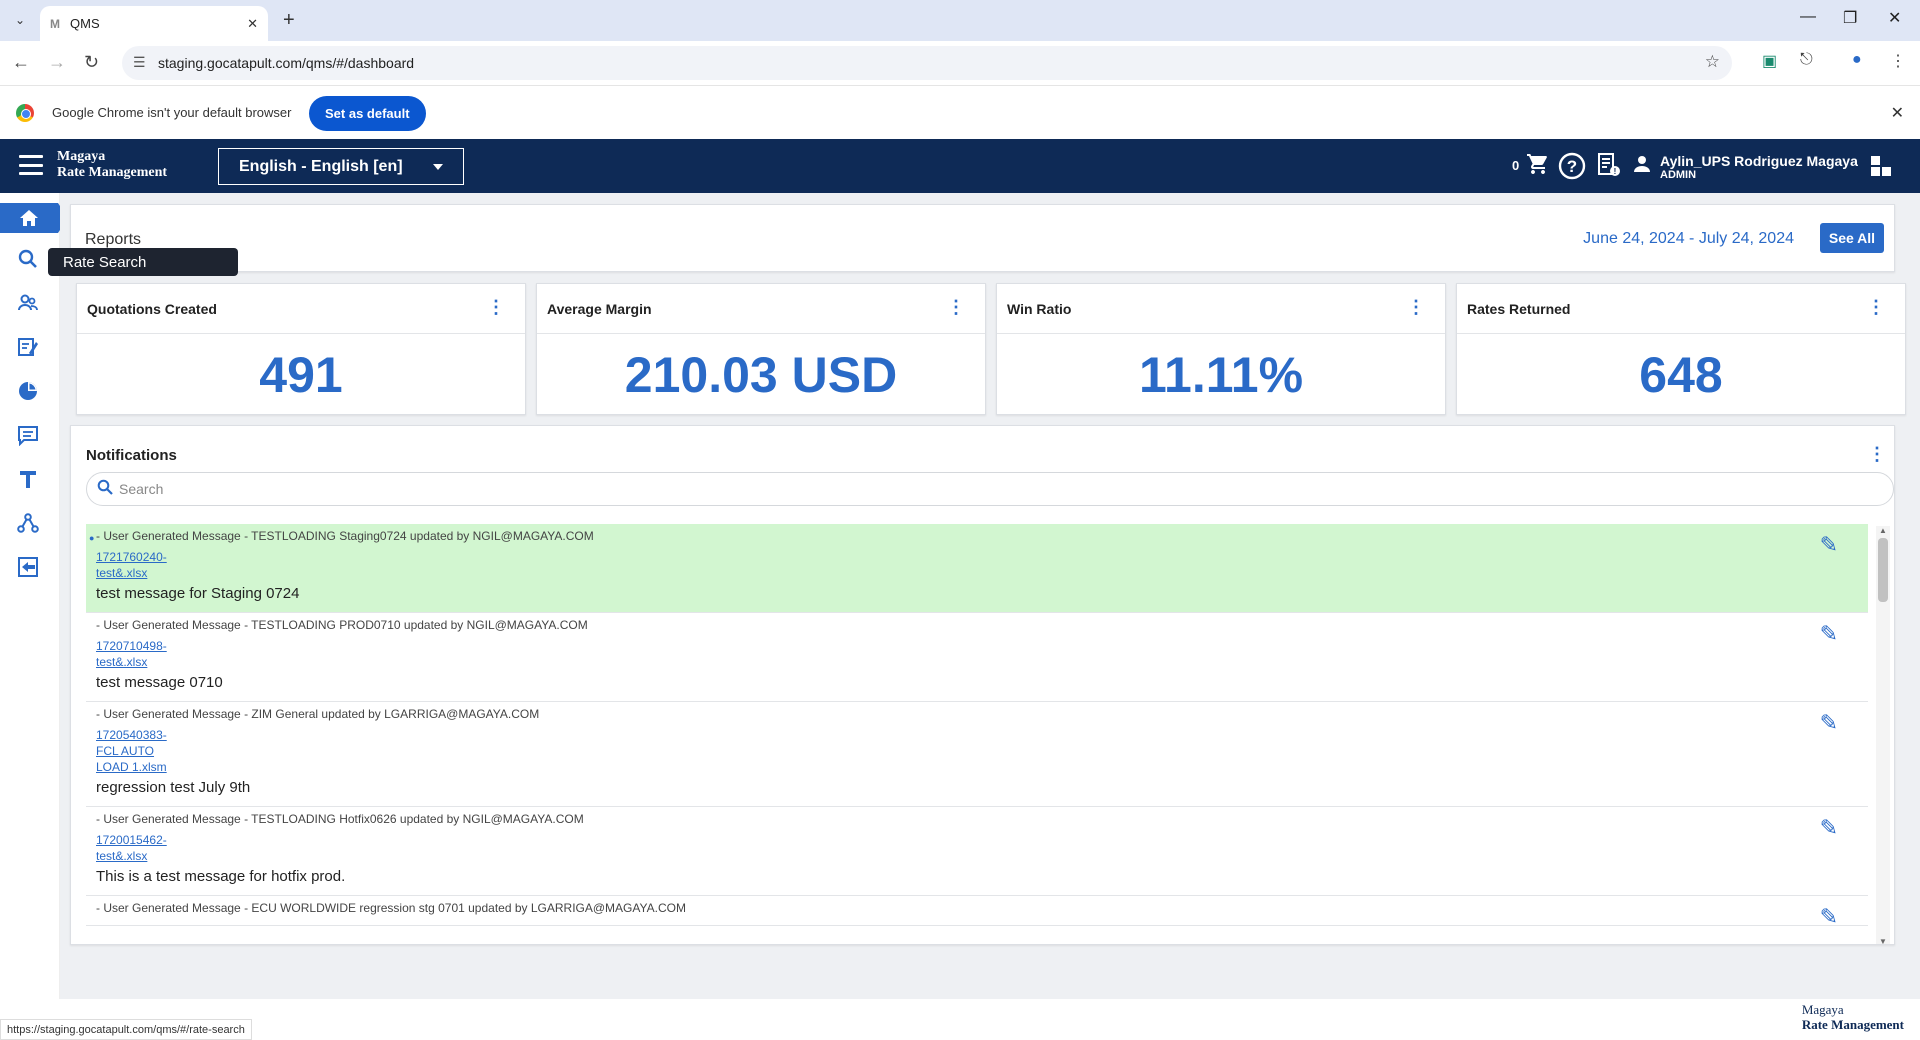 This screenshot has height=1040, width=1920. I want to click on language-value: English - English [en], so click(321, 166).